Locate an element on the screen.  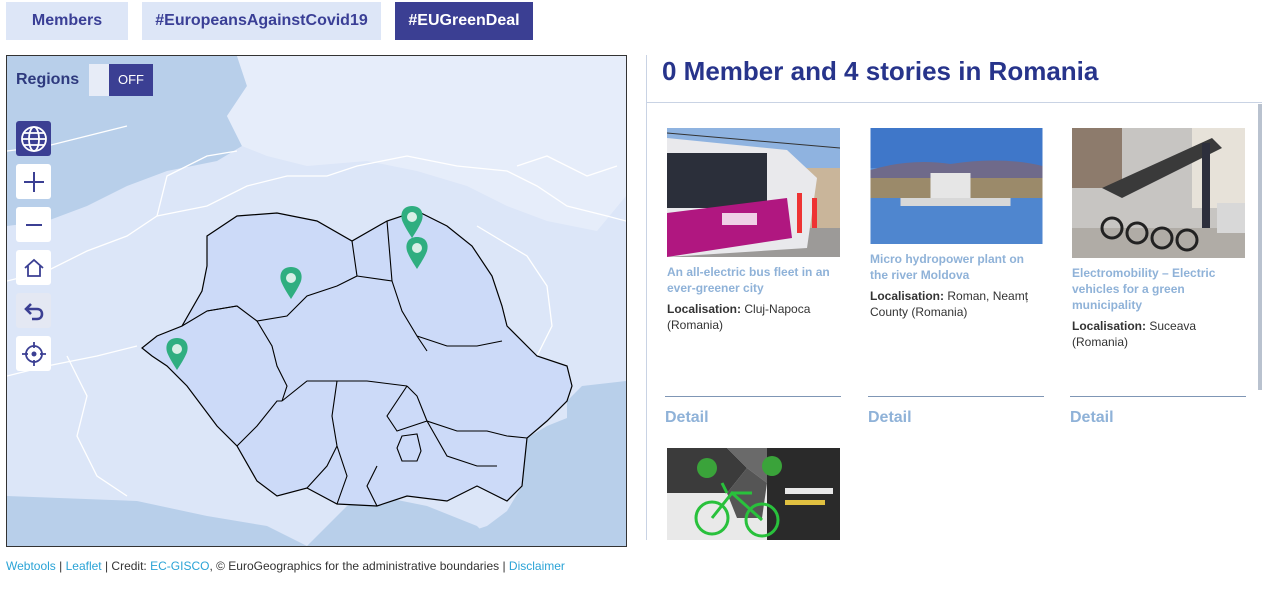
globe-icon is located at coordinates (33, 138).